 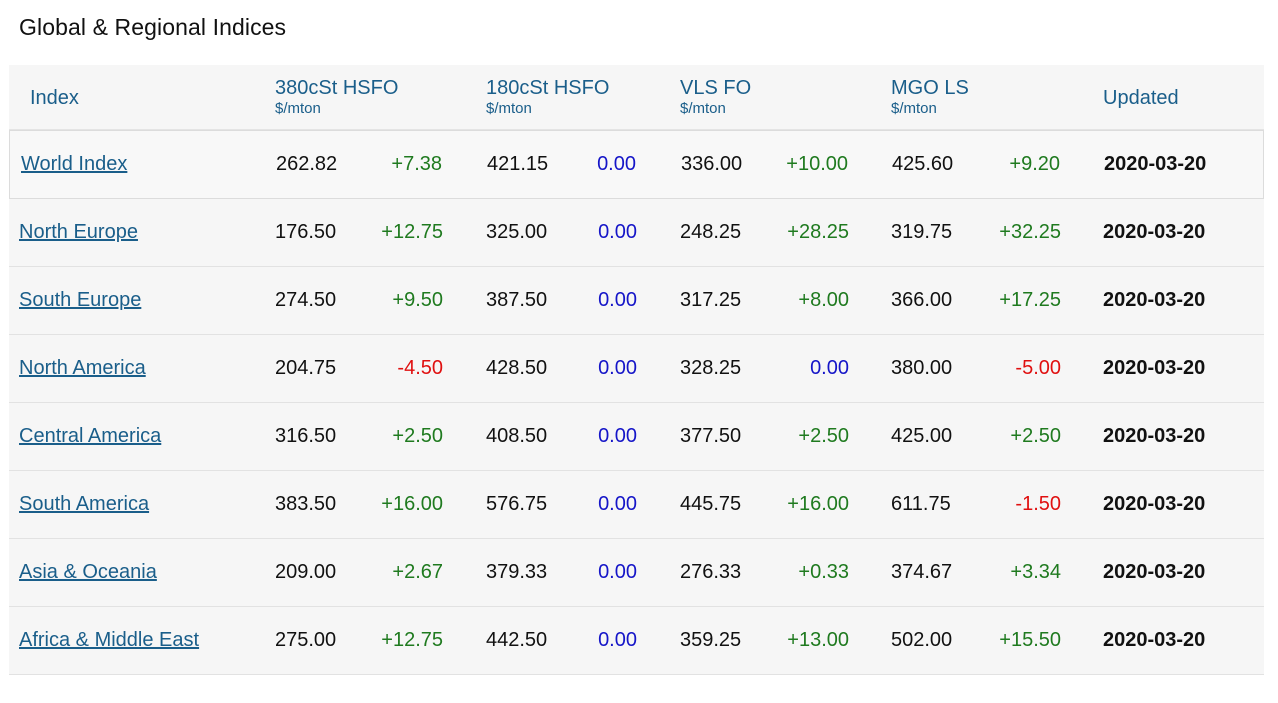 I want to click on hsfo380-change: +2.50, so click(x=417, y=436).